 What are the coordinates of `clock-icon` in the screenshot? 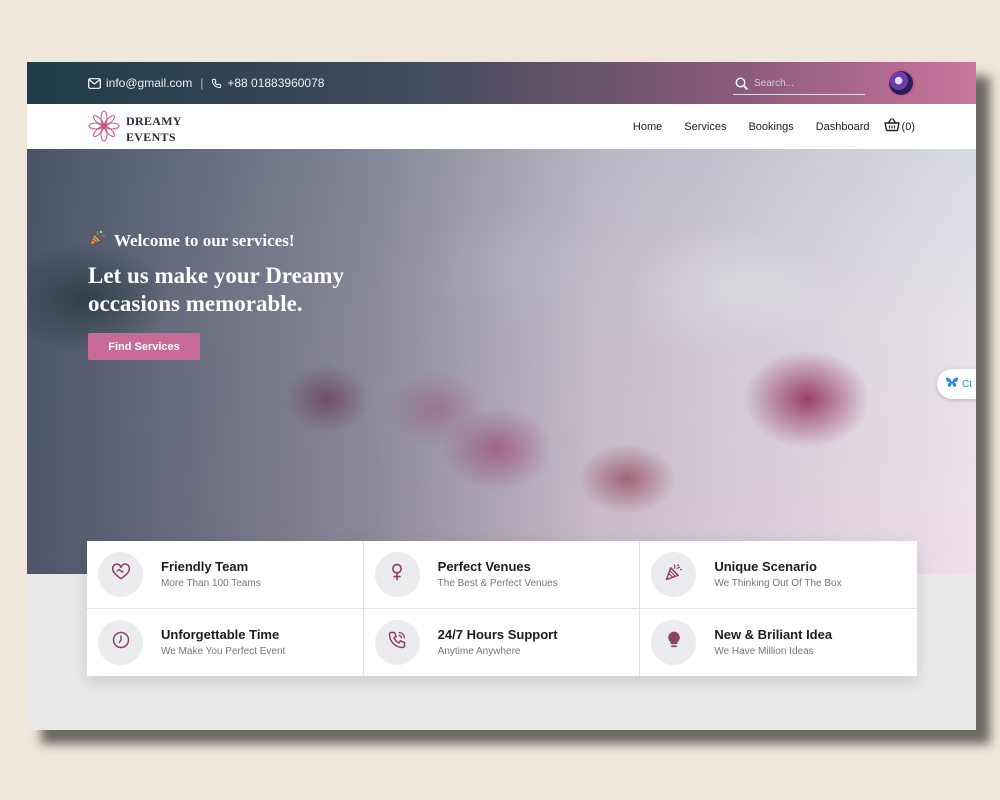 It's located at (121, 642).